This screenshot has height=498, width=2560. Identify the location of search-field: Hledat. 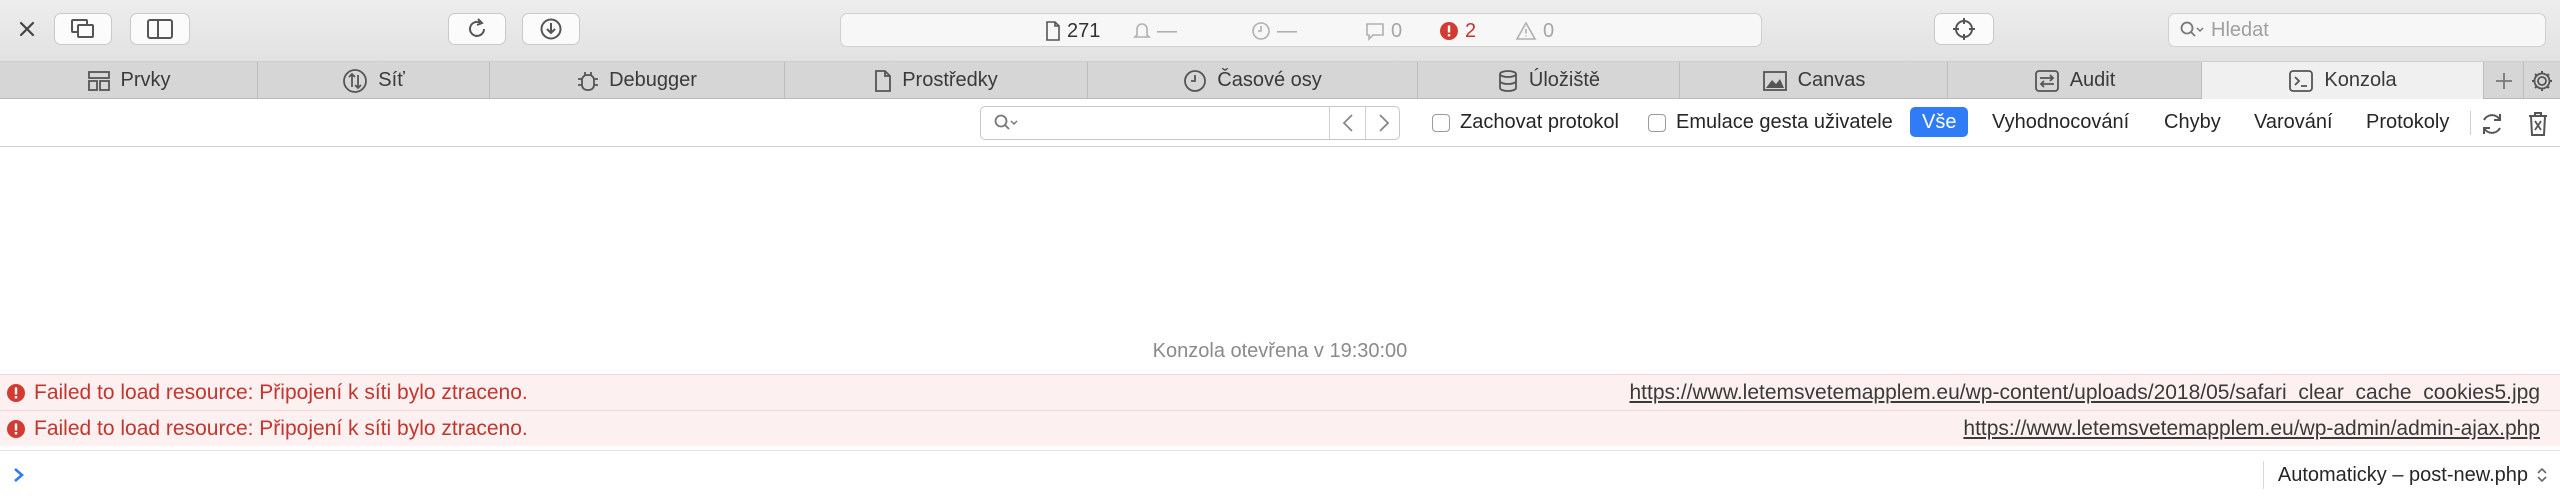
(2357, 30).